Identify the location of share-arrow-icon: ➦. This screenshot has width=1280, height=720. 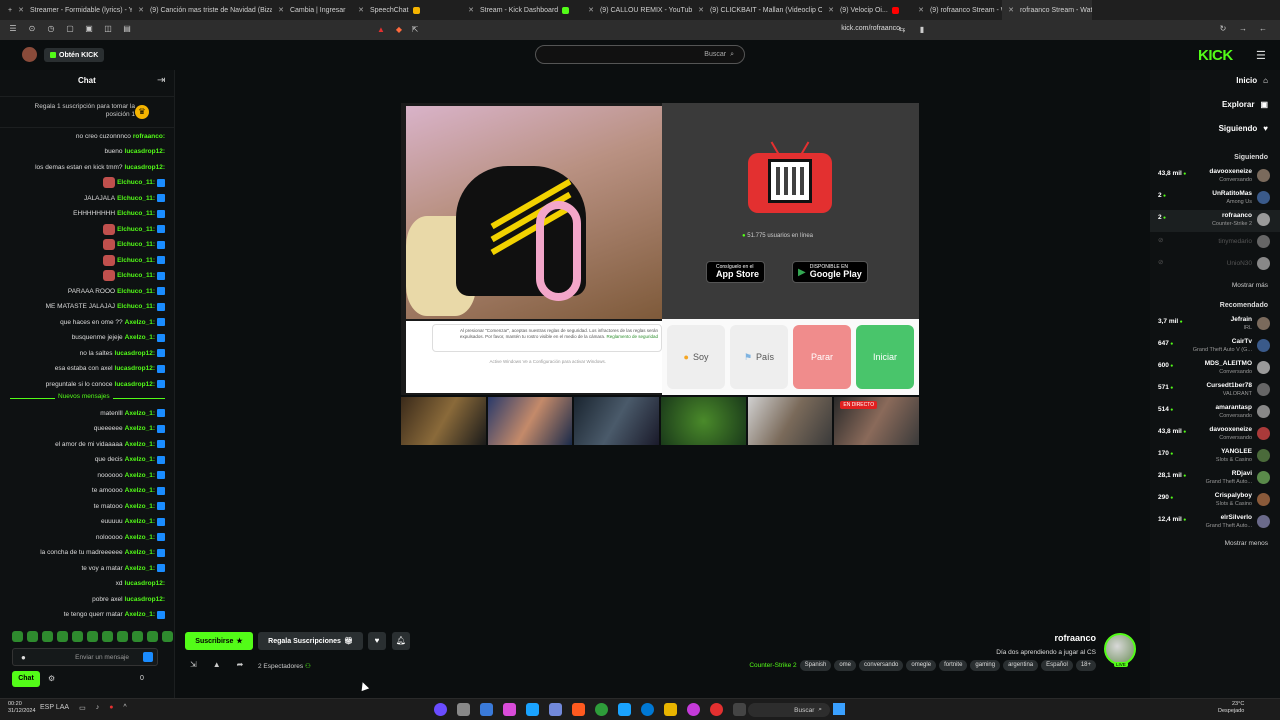
(240, 664).